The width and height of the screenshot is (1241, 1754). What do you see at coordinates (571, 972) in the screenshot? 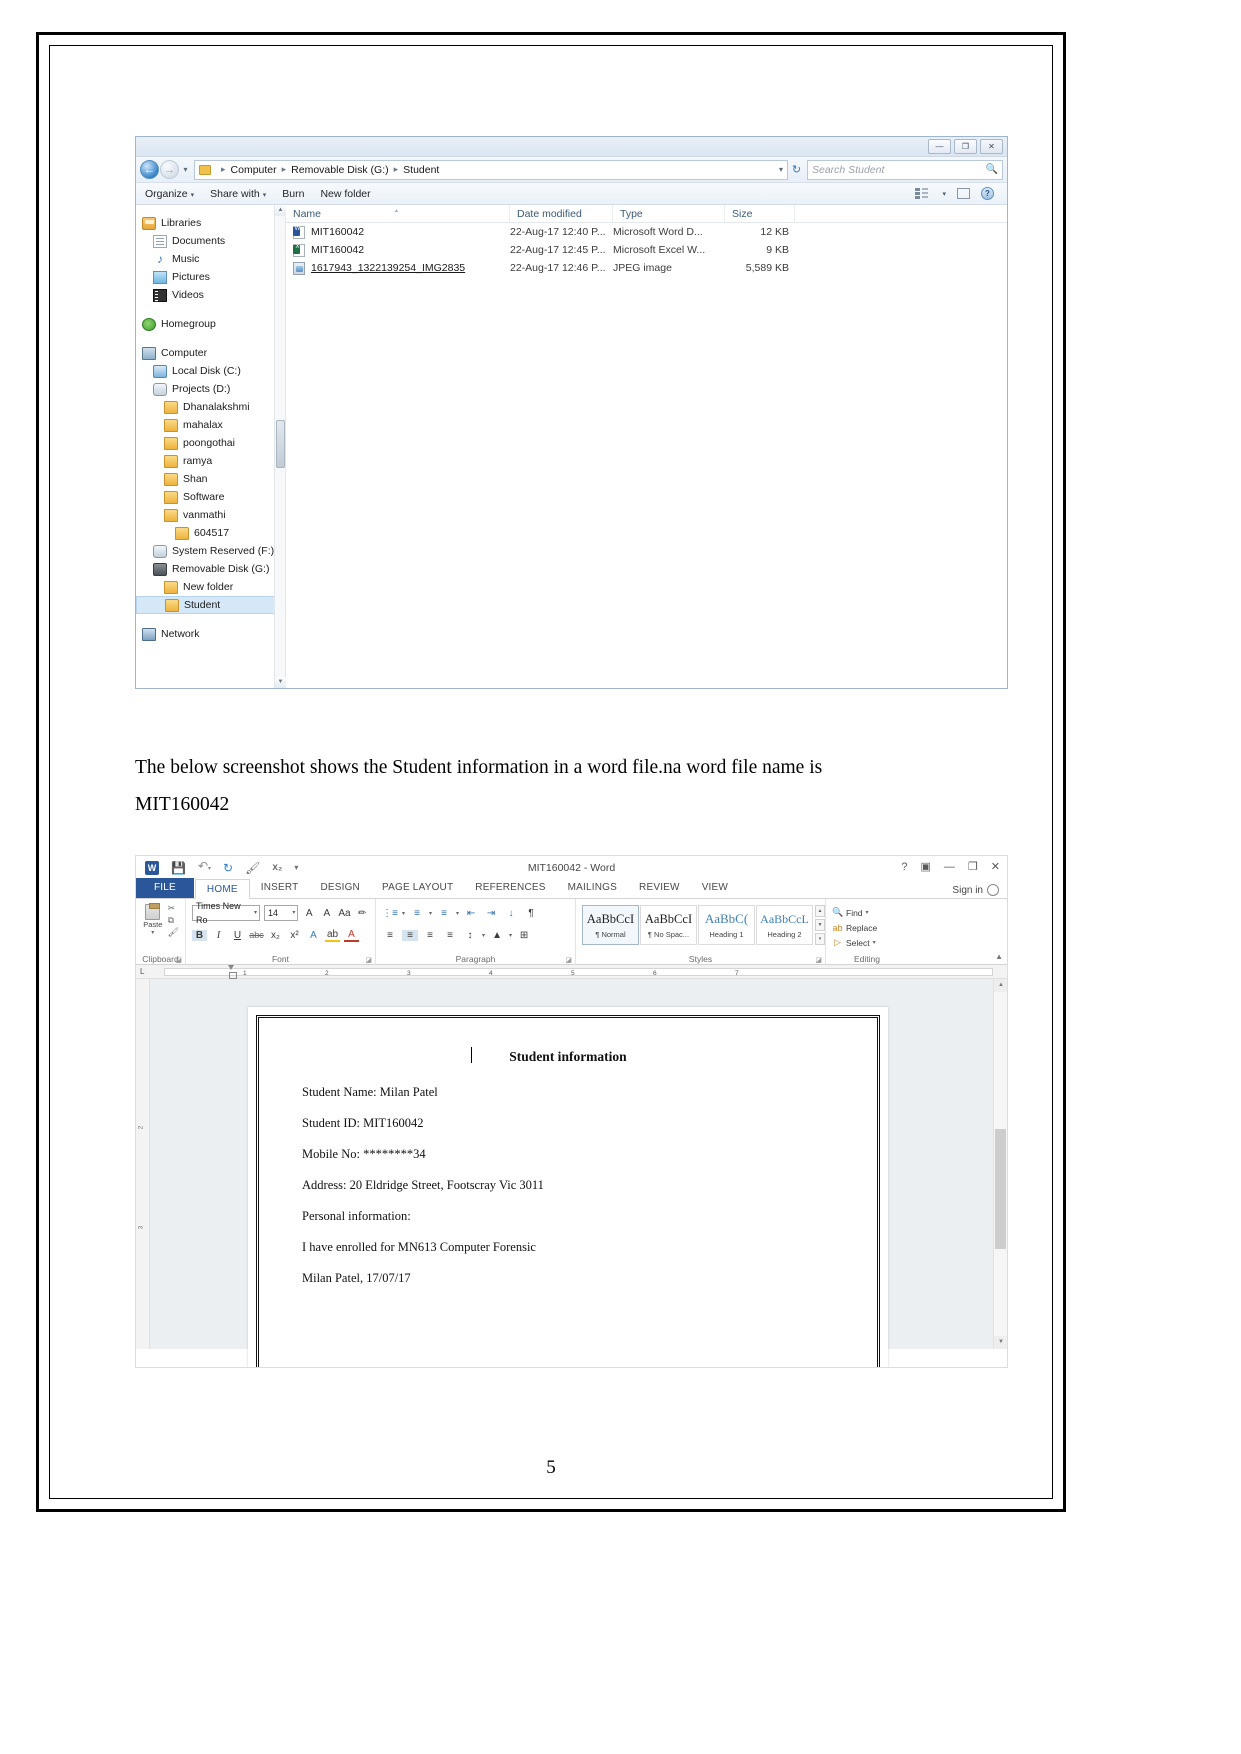
I see `horizontal-ruler: L 1 2 3 4 5 6 7` at bounding box center [571, 972].